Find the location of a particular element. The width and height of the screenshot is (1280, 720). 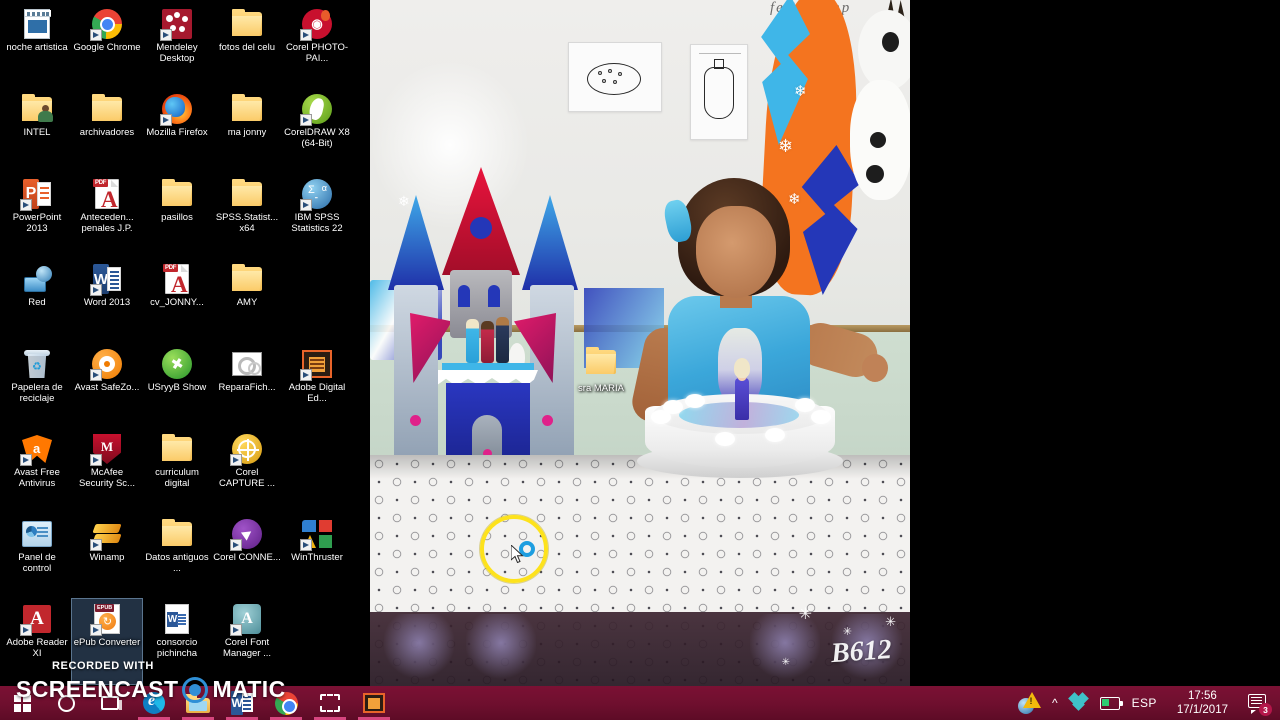

action-center-icon: 3 is located at coordinates (1260, 705).